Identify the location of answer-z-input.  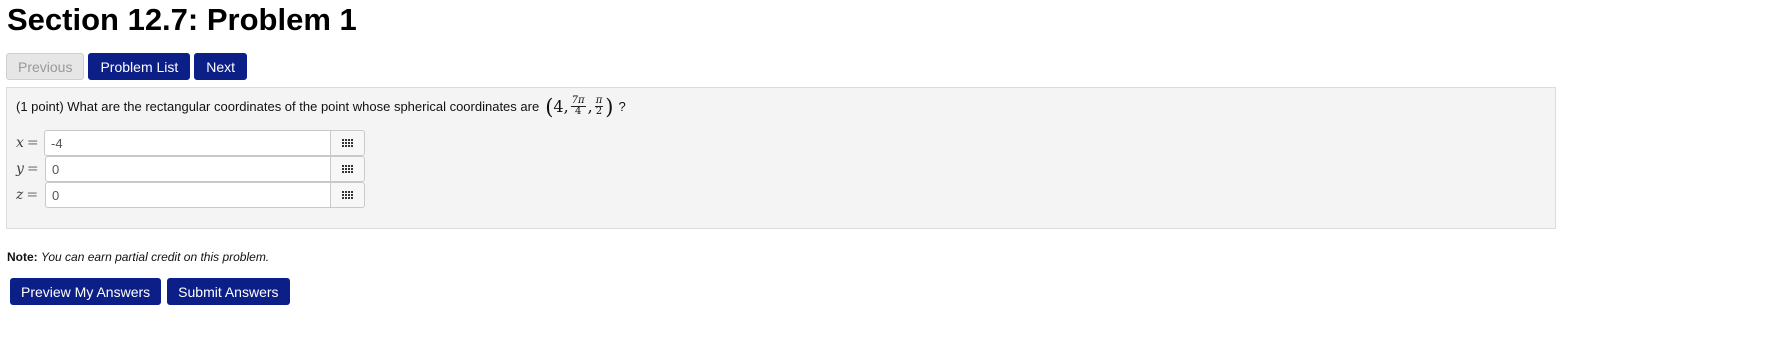
(187, 195).